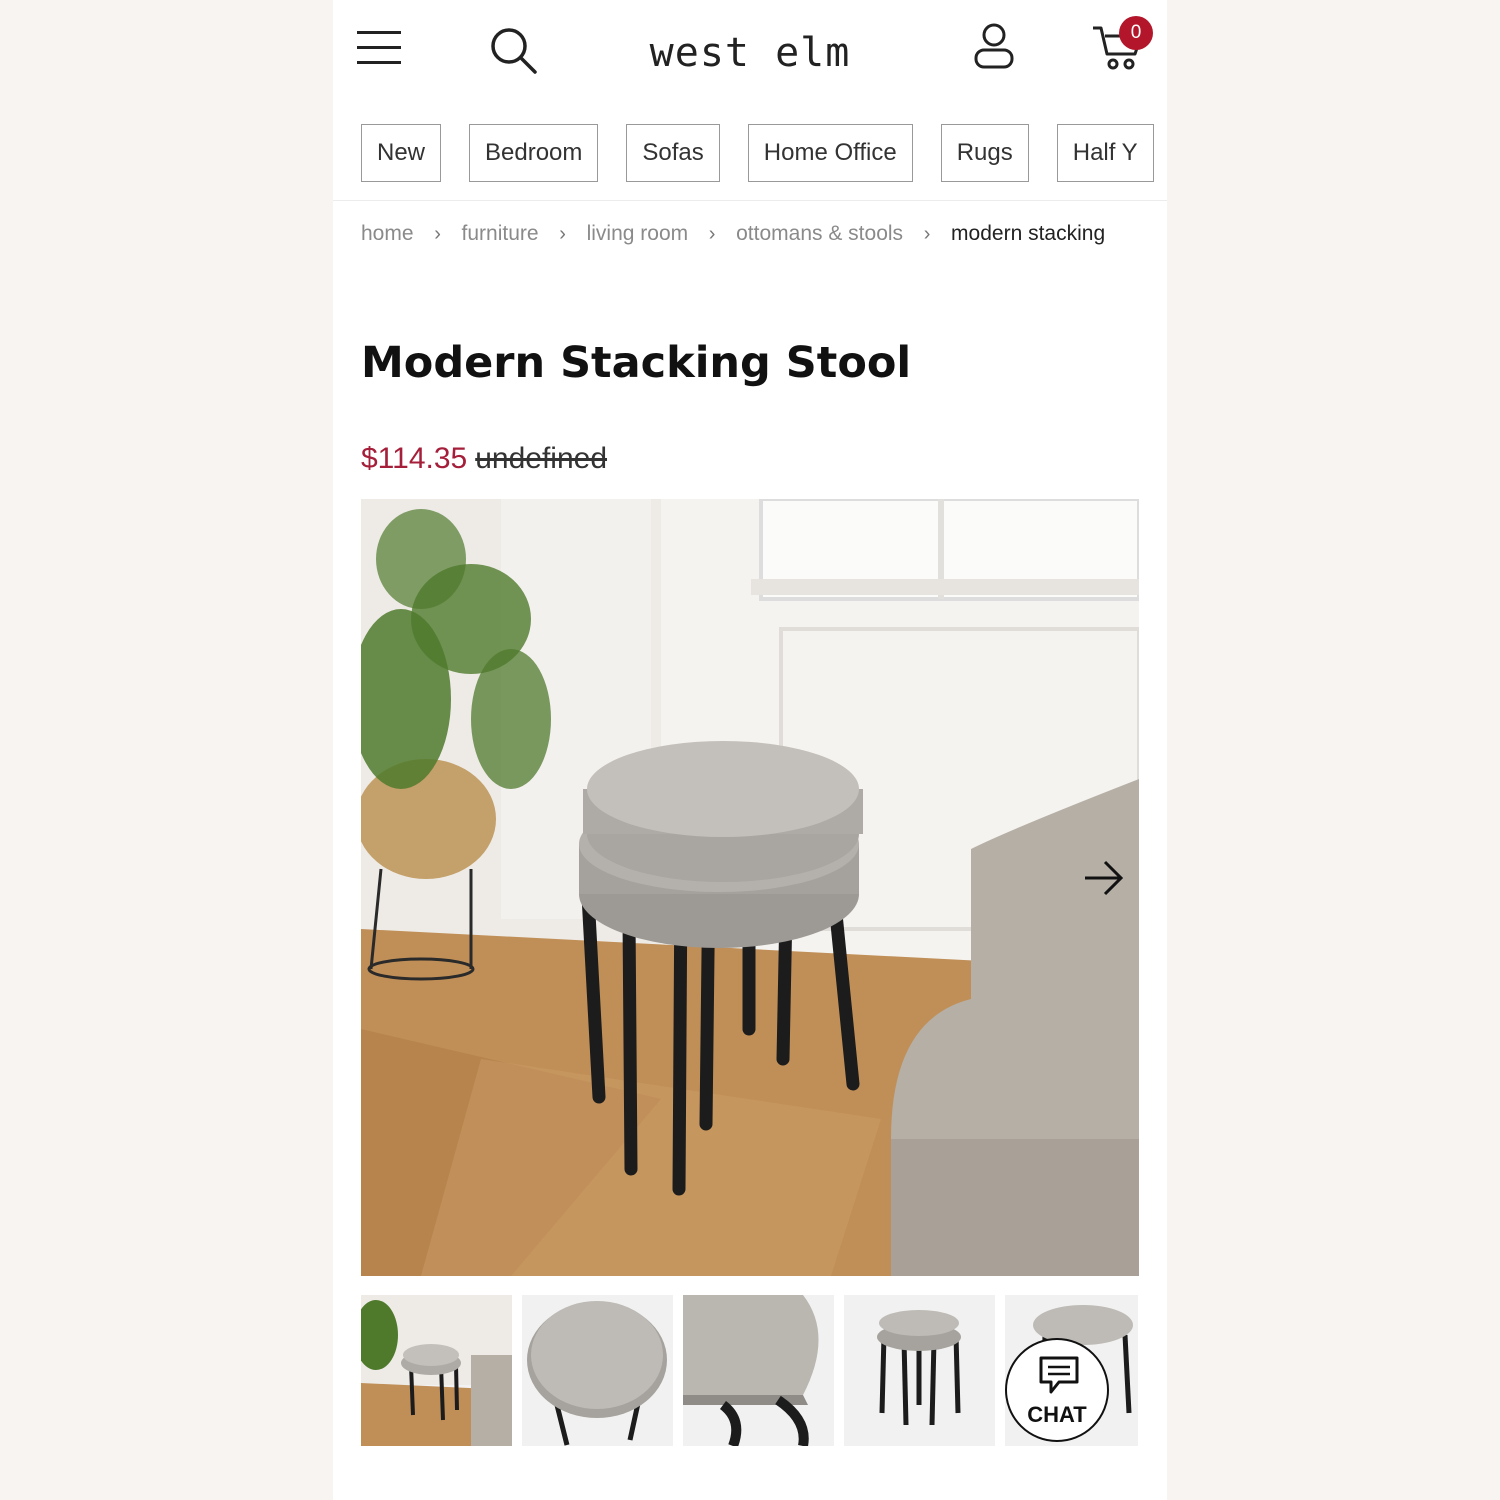  I want to click on brand-logo: west elm, so click(750, 53).